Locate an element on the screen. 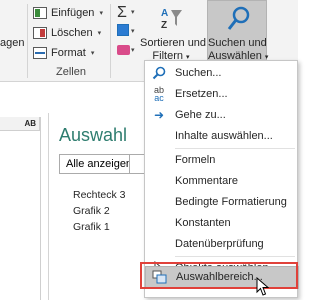 The height and width of the screenshot is (300, 320). pane-item: Rechteck 3 is located at coordinates (99, 195).